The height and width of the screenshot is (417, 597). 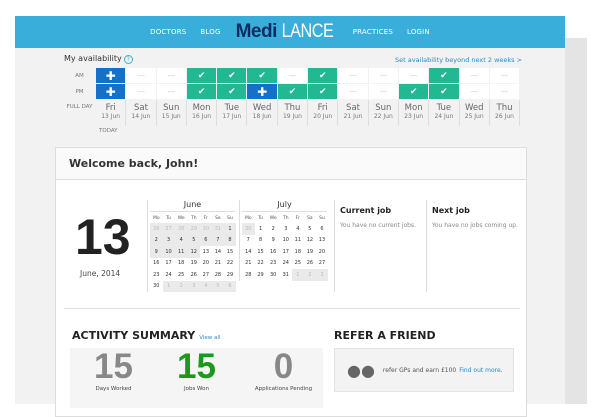 I want to click on set-availability-link: Set availability beyond next 2 weeks >, so click(x=458, y=60).